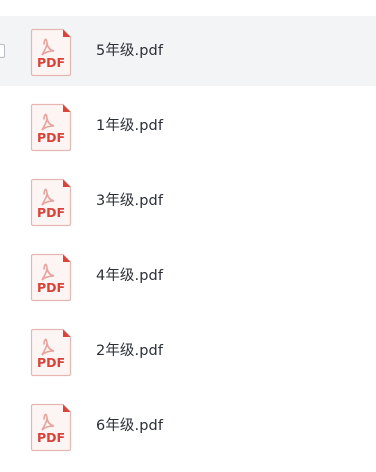 The height and width of the screenshot is (472, 376). Describe the element at coordinates (2, 51) in the screenshot. I see `row-checkbox` at that location.